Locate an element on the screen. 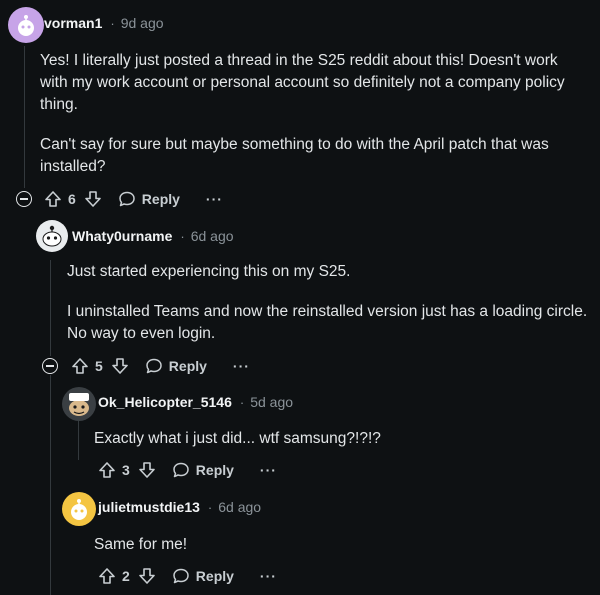 Image resolution: width=600 pixels, height=595 pixels. comment-body: Same for me! is located at coordinates (341, 545).